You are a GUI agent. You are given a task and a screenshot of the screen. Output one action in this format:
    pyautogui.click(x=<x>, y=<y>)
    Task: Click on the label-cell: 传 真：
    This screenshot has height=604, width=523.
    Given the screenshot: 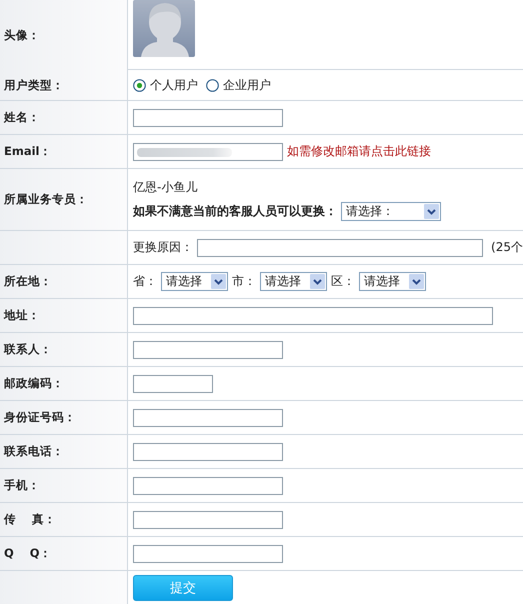 What is the action you would take?
    pyautogui.click(x=64, y=519)
    